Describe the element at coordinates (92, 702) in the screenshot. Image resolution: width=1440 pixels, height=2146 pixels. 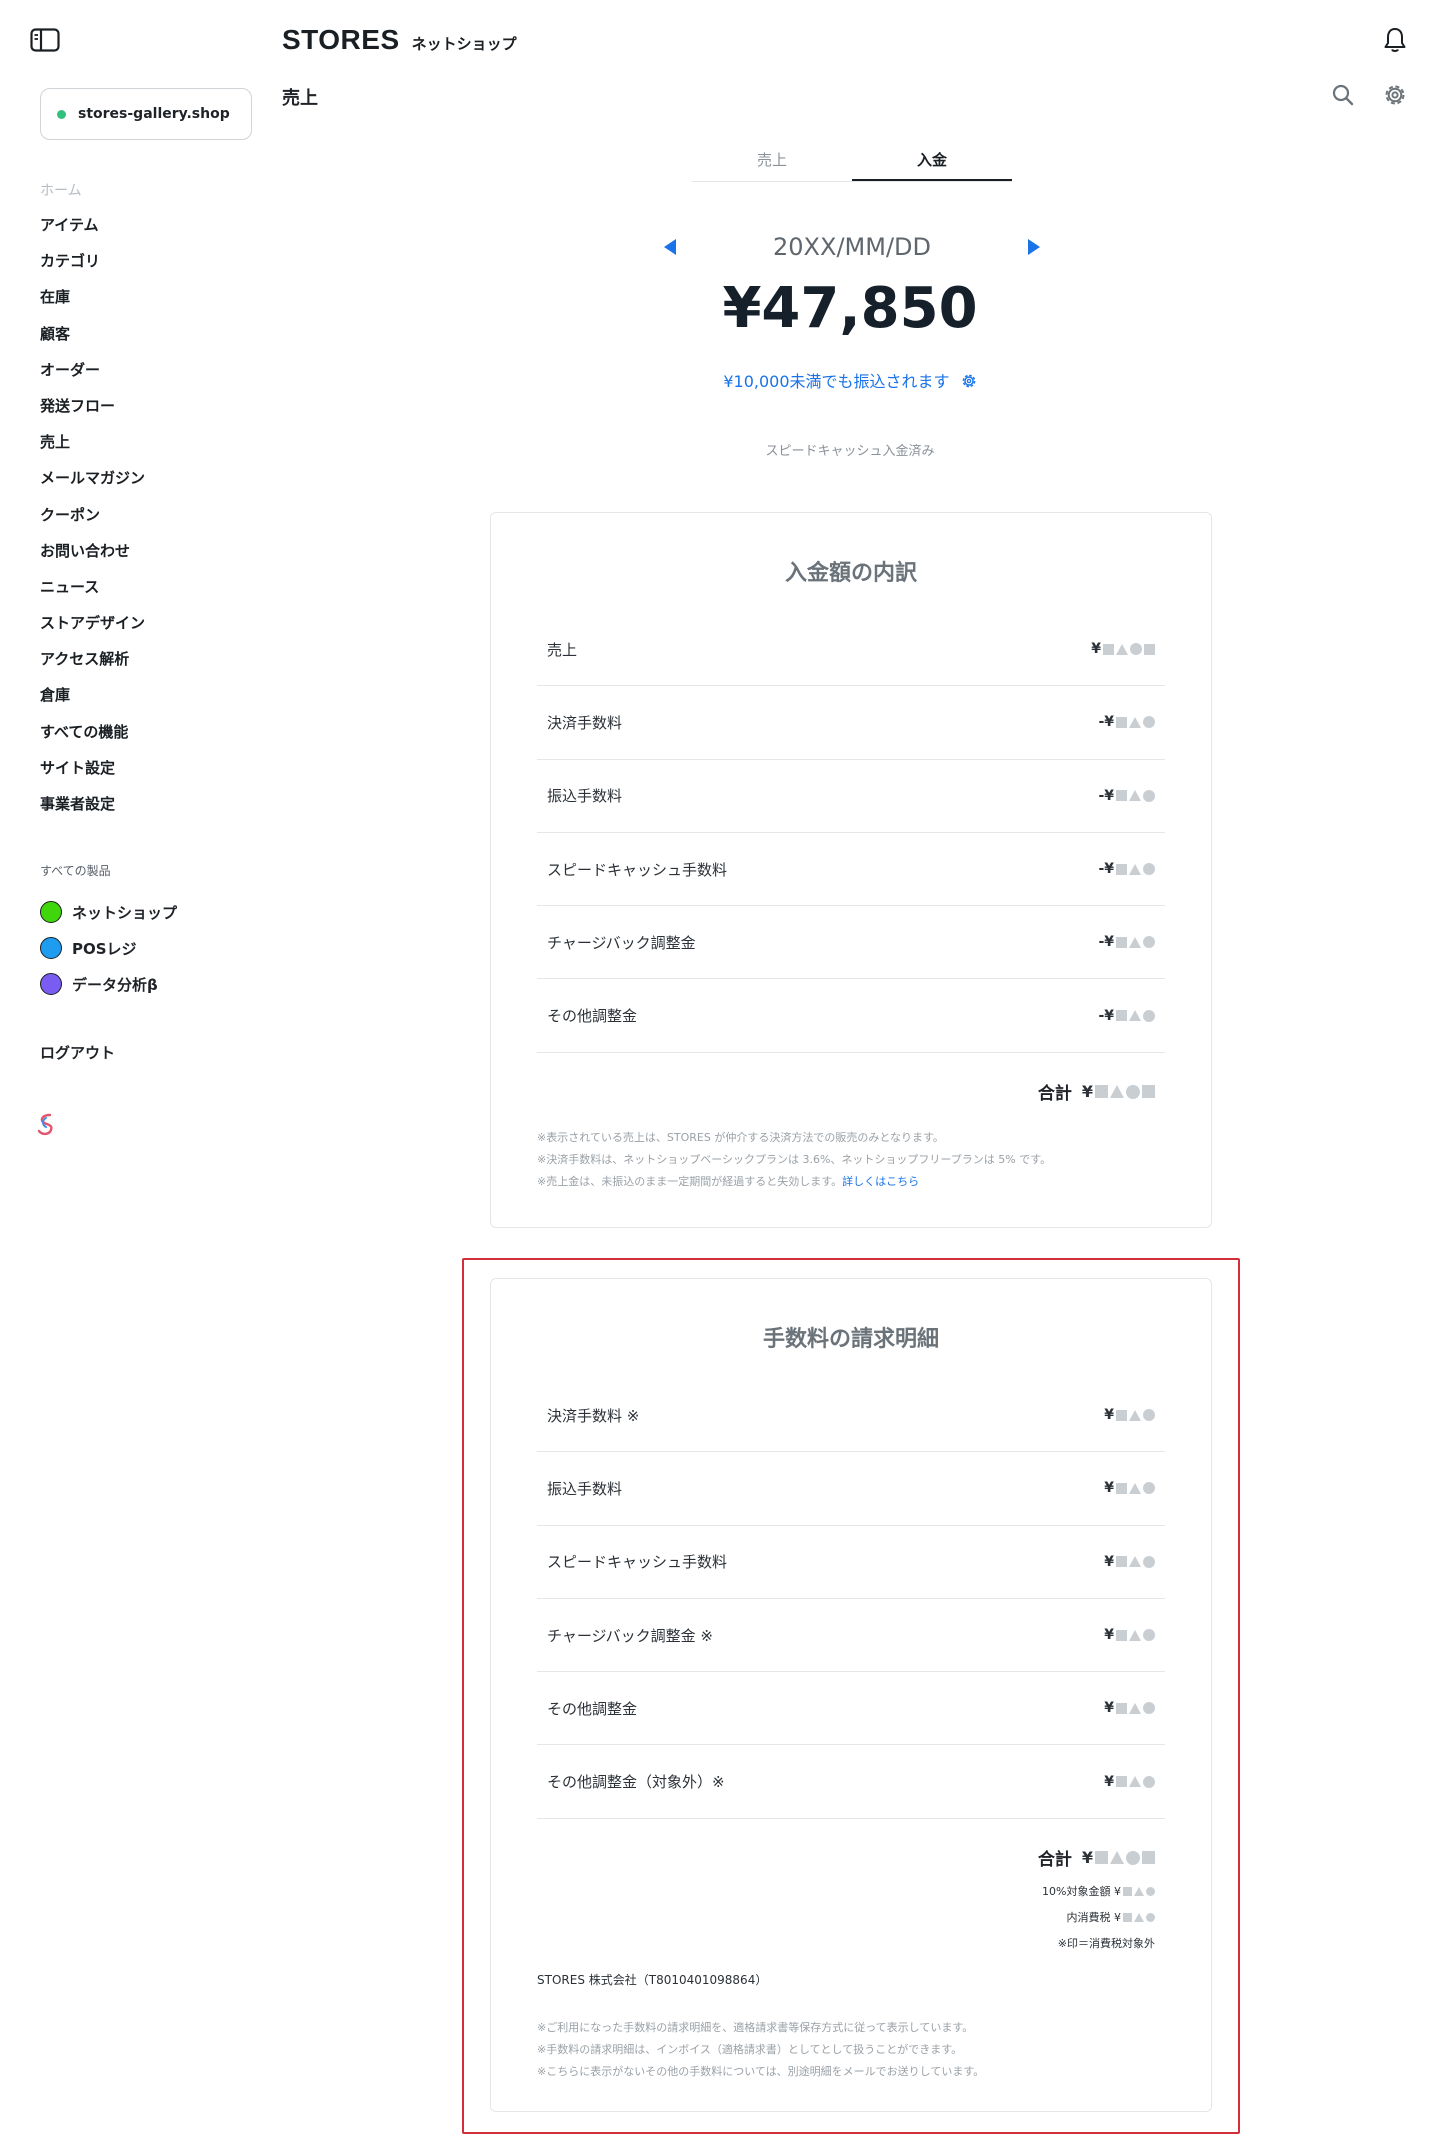
I see `sidebar-item-warehouse: 倉庫` at that location.